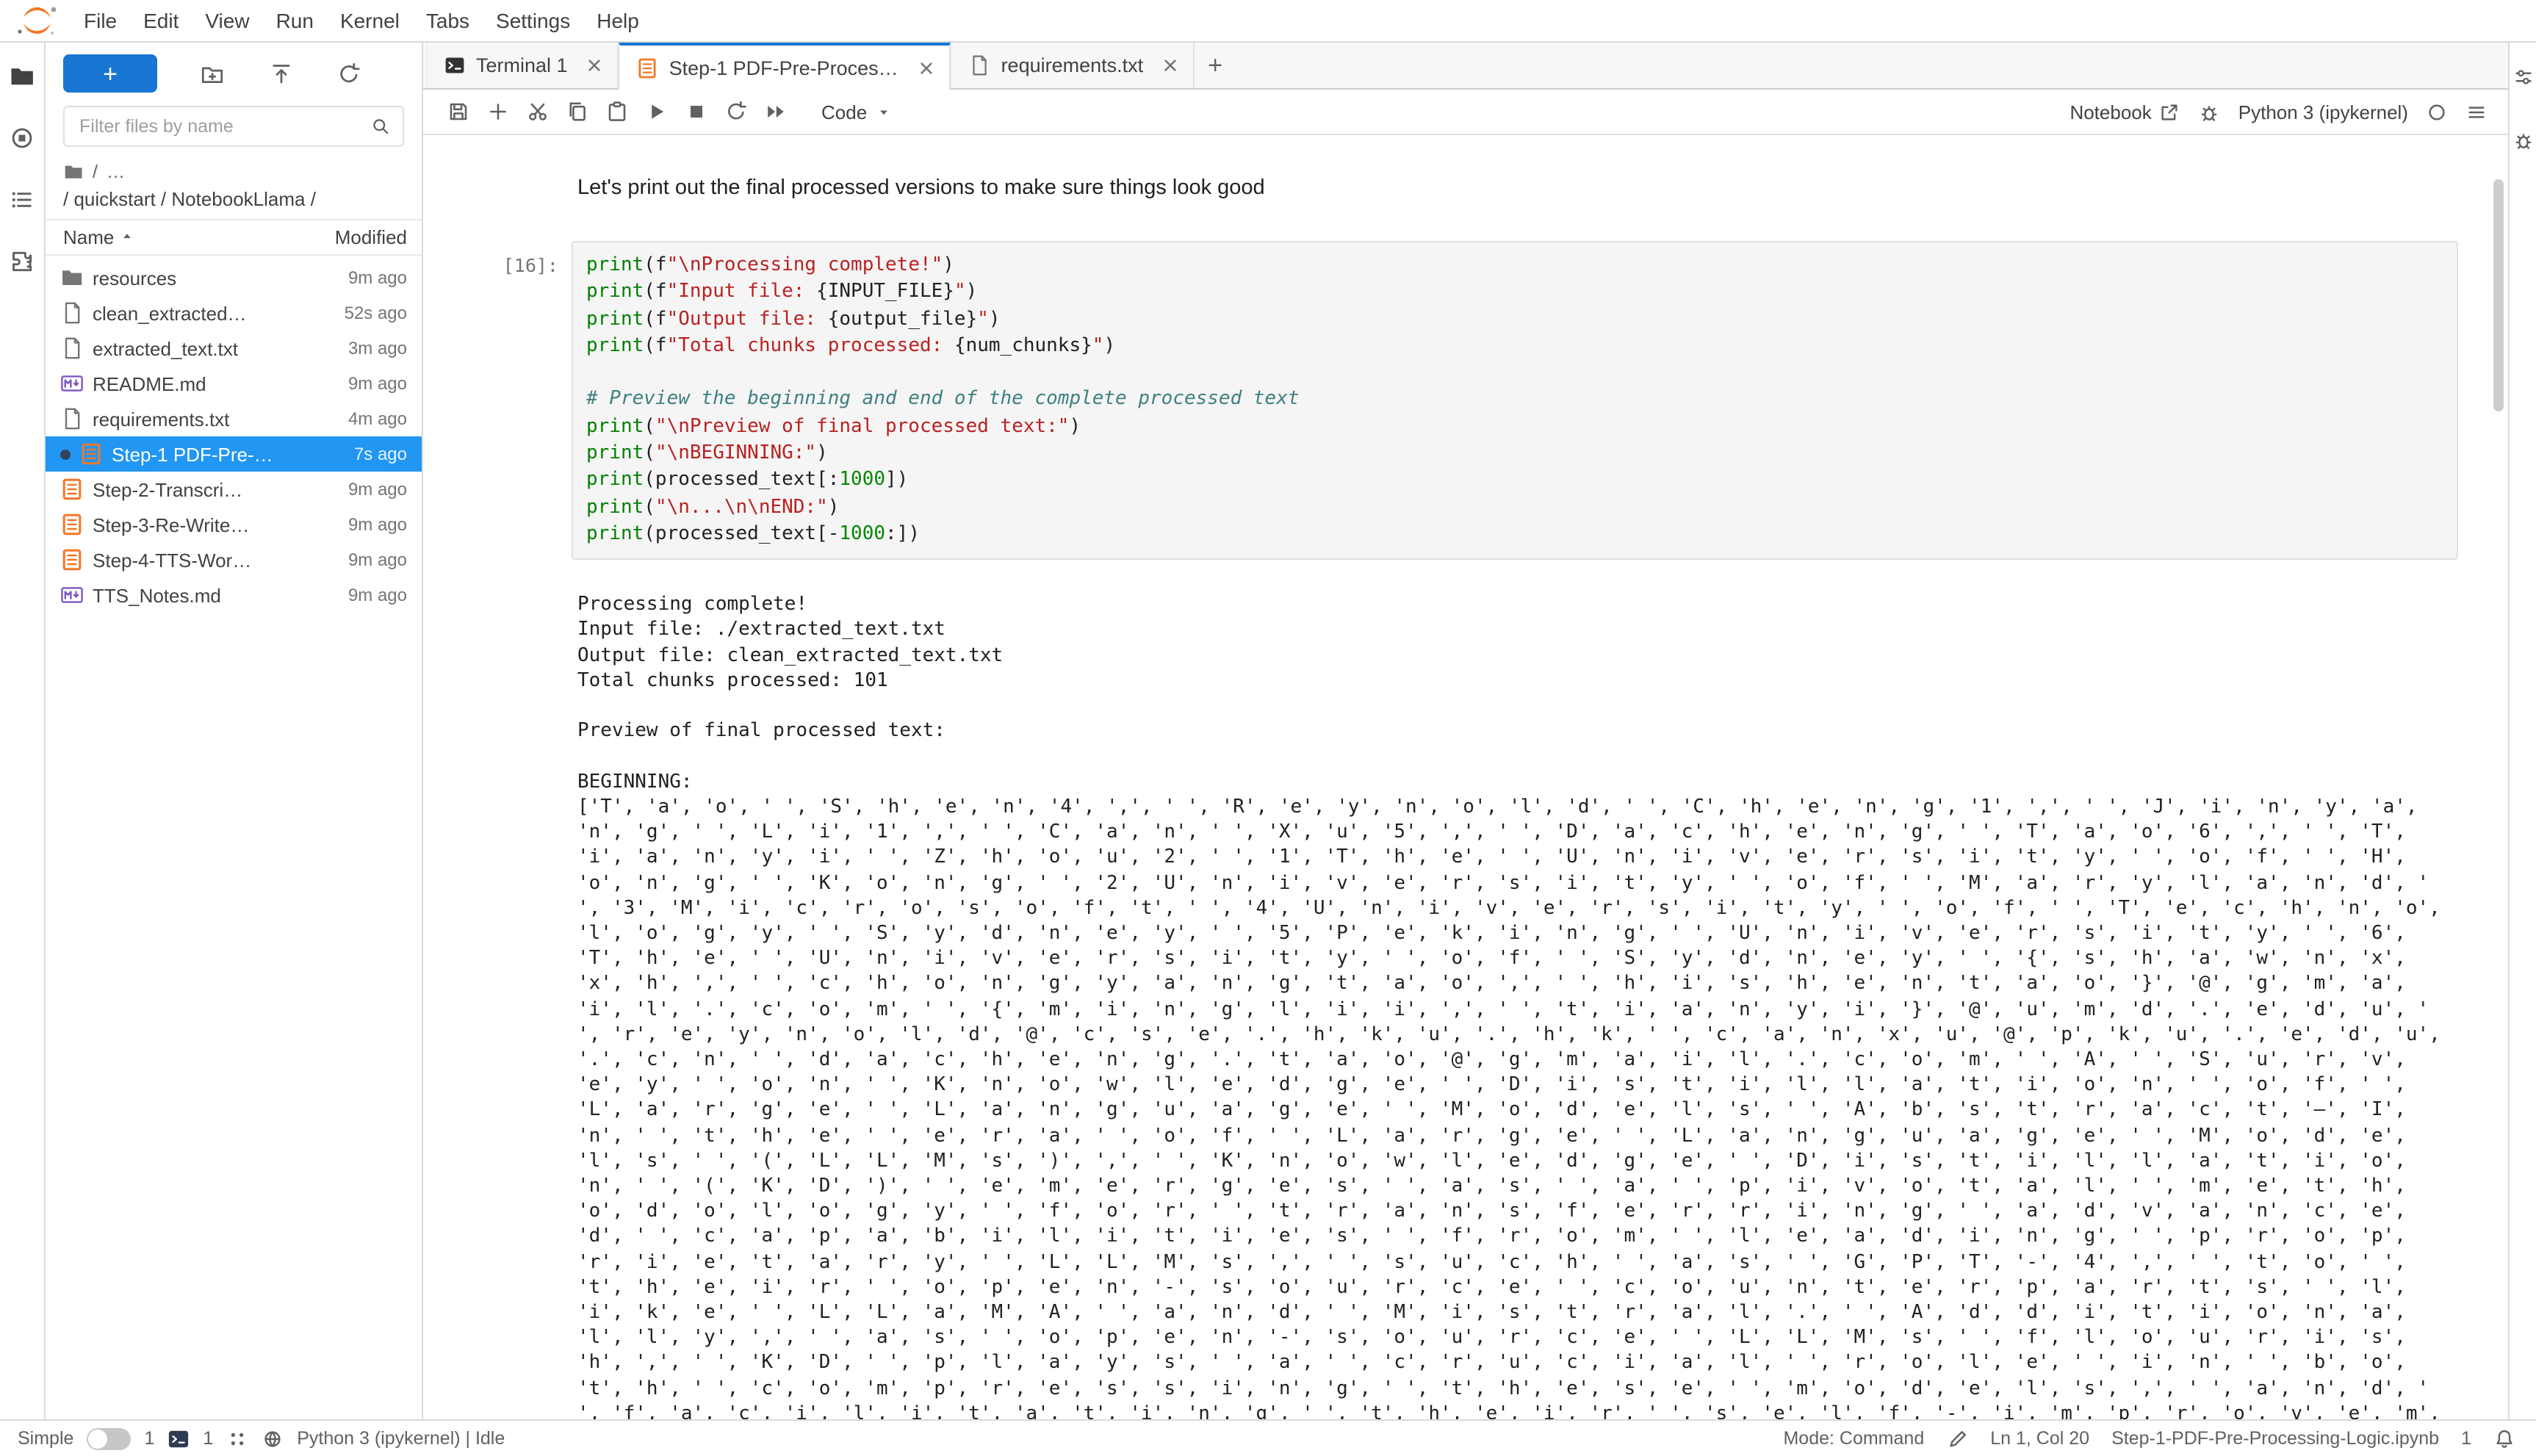  What do you see at coordinates (736, 111) in the screenshot?
I see `restart-kernel-button` at bounding box center [736, 111].